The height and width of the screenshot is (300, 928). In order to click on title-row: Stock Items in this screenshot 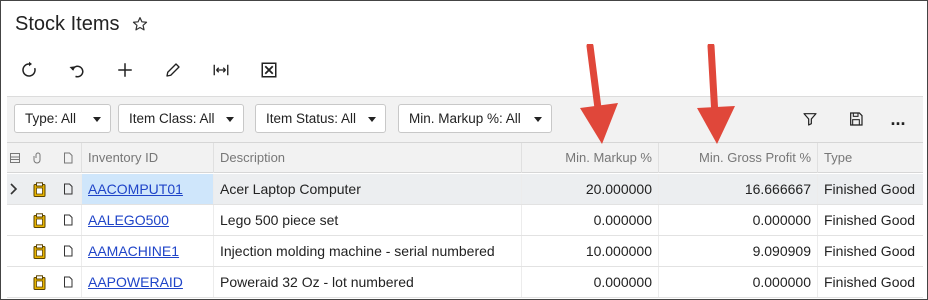, I will do `click(82, 24)`.